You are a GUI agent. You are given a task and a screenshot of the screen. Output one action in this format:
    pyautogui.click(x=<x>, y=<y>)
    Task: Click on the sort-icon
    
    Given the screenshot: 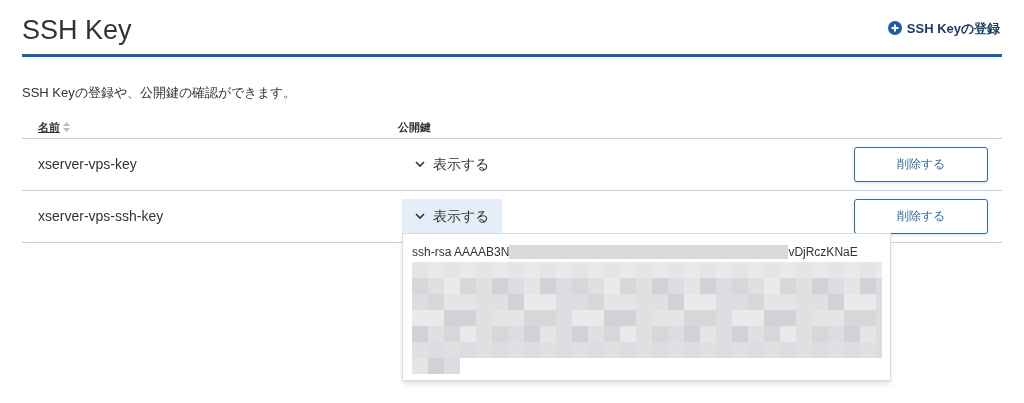 What is the action you would take?
    pyautogui.click(x=66, y=127)
    